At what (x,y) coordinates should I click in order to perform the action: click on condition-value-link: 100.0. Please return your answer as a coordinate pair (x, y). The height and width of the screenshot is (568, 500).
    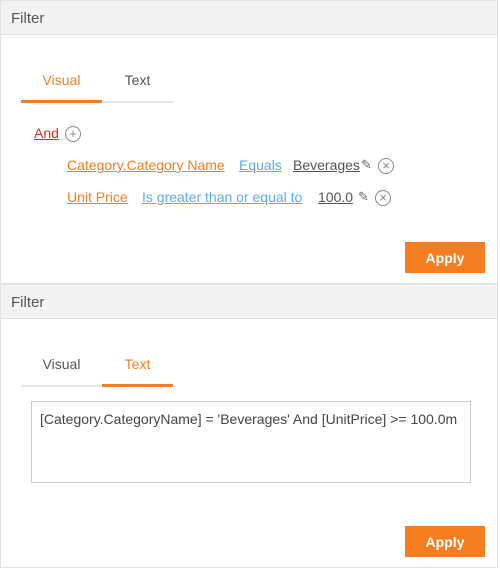
    Looking at the image, I should click on (335, 197).